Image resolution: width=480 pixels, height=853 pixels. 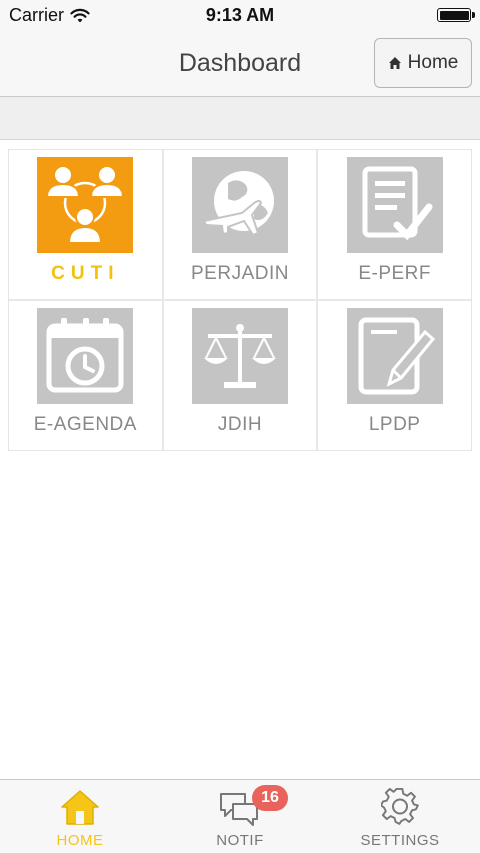 I want to click on tab-bar: HOME 16 NOTIF SETTINGS, so click(x=240, y=816).